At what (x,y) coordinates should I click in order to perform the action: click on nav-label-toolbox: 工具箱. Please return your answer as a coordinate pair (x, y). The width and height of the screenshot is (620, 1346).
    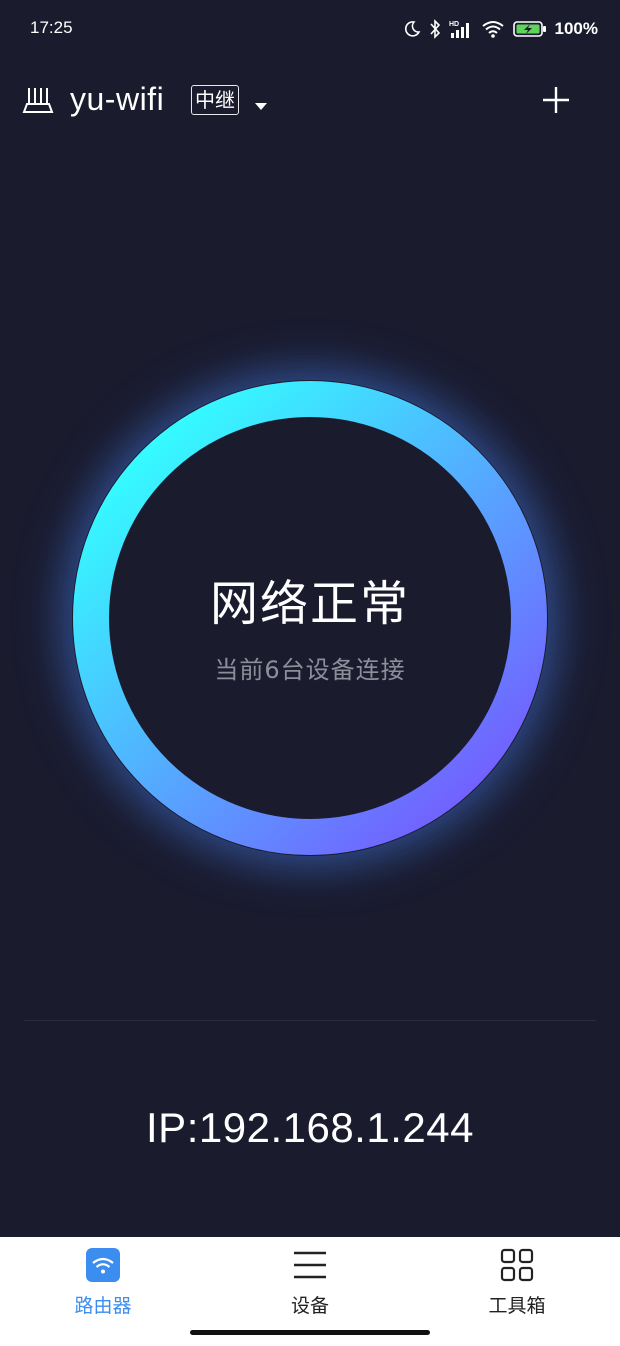
    Looking at the image, I should click on (517, 1306).